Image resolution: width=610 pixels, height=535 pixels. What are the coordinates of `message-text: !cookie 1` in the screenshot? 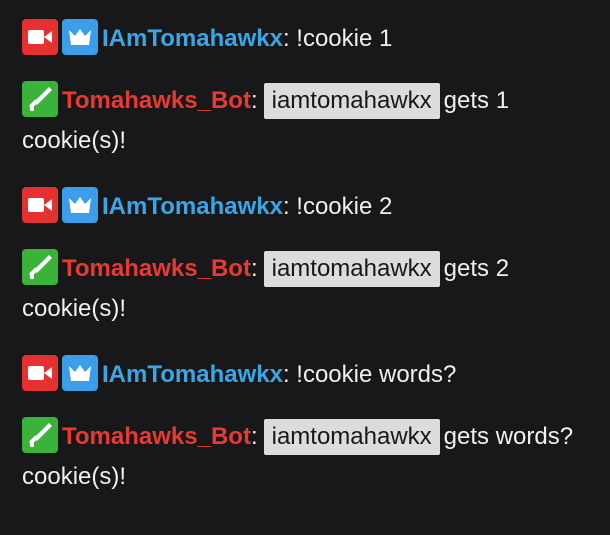 It's located at (341, 38).